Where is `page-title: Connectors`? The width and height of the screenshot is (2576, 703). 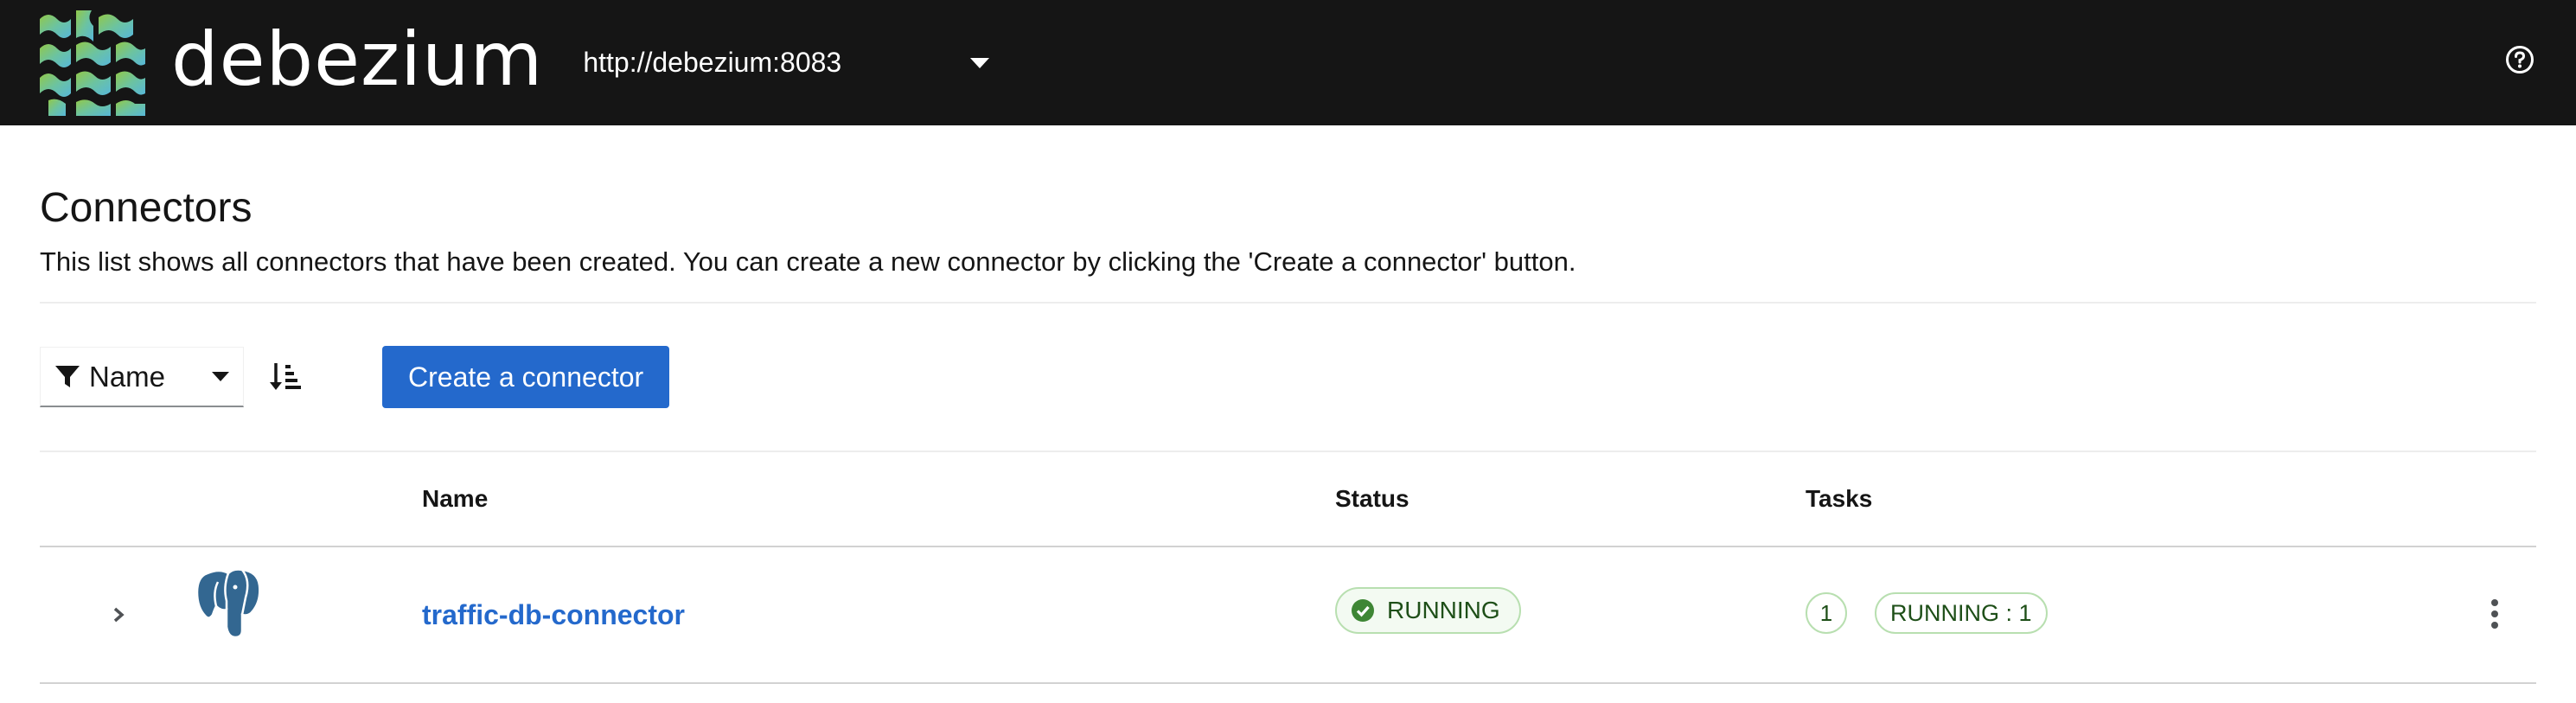 page-title: Connectors is located at coordinates (146, 208).